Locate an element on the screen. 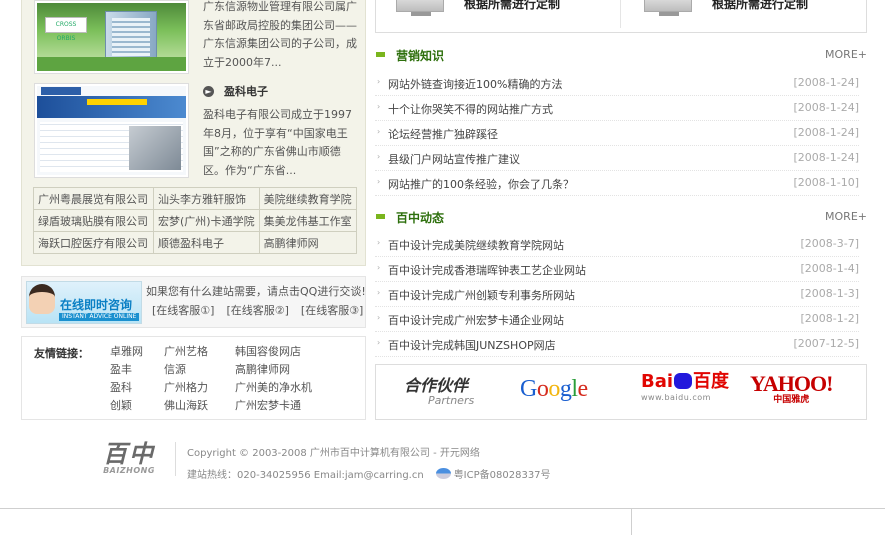 This screenshot has height=535, width=885. item-title: 百中设计完成美院继续教育学院网站 is located at coordinates (476, 245).